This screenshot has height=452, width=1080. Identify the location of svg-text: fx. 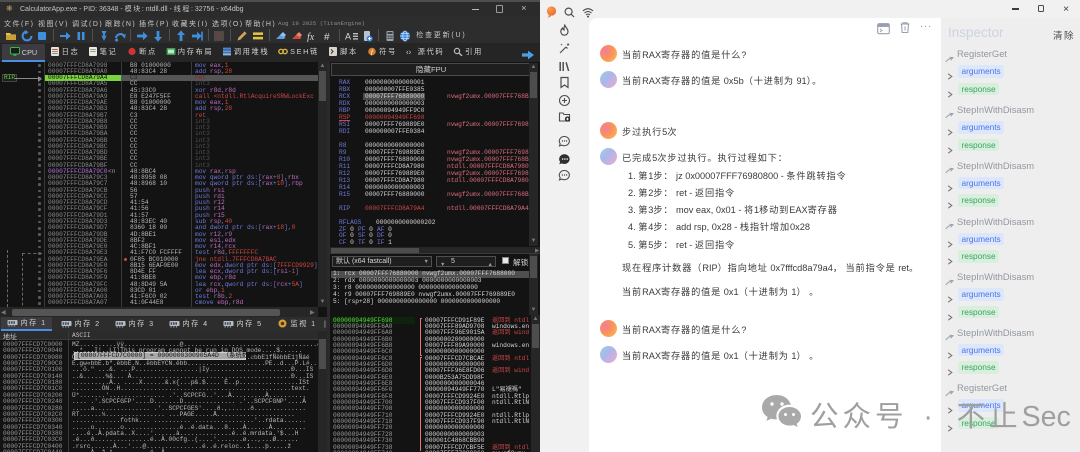
(311, 37).